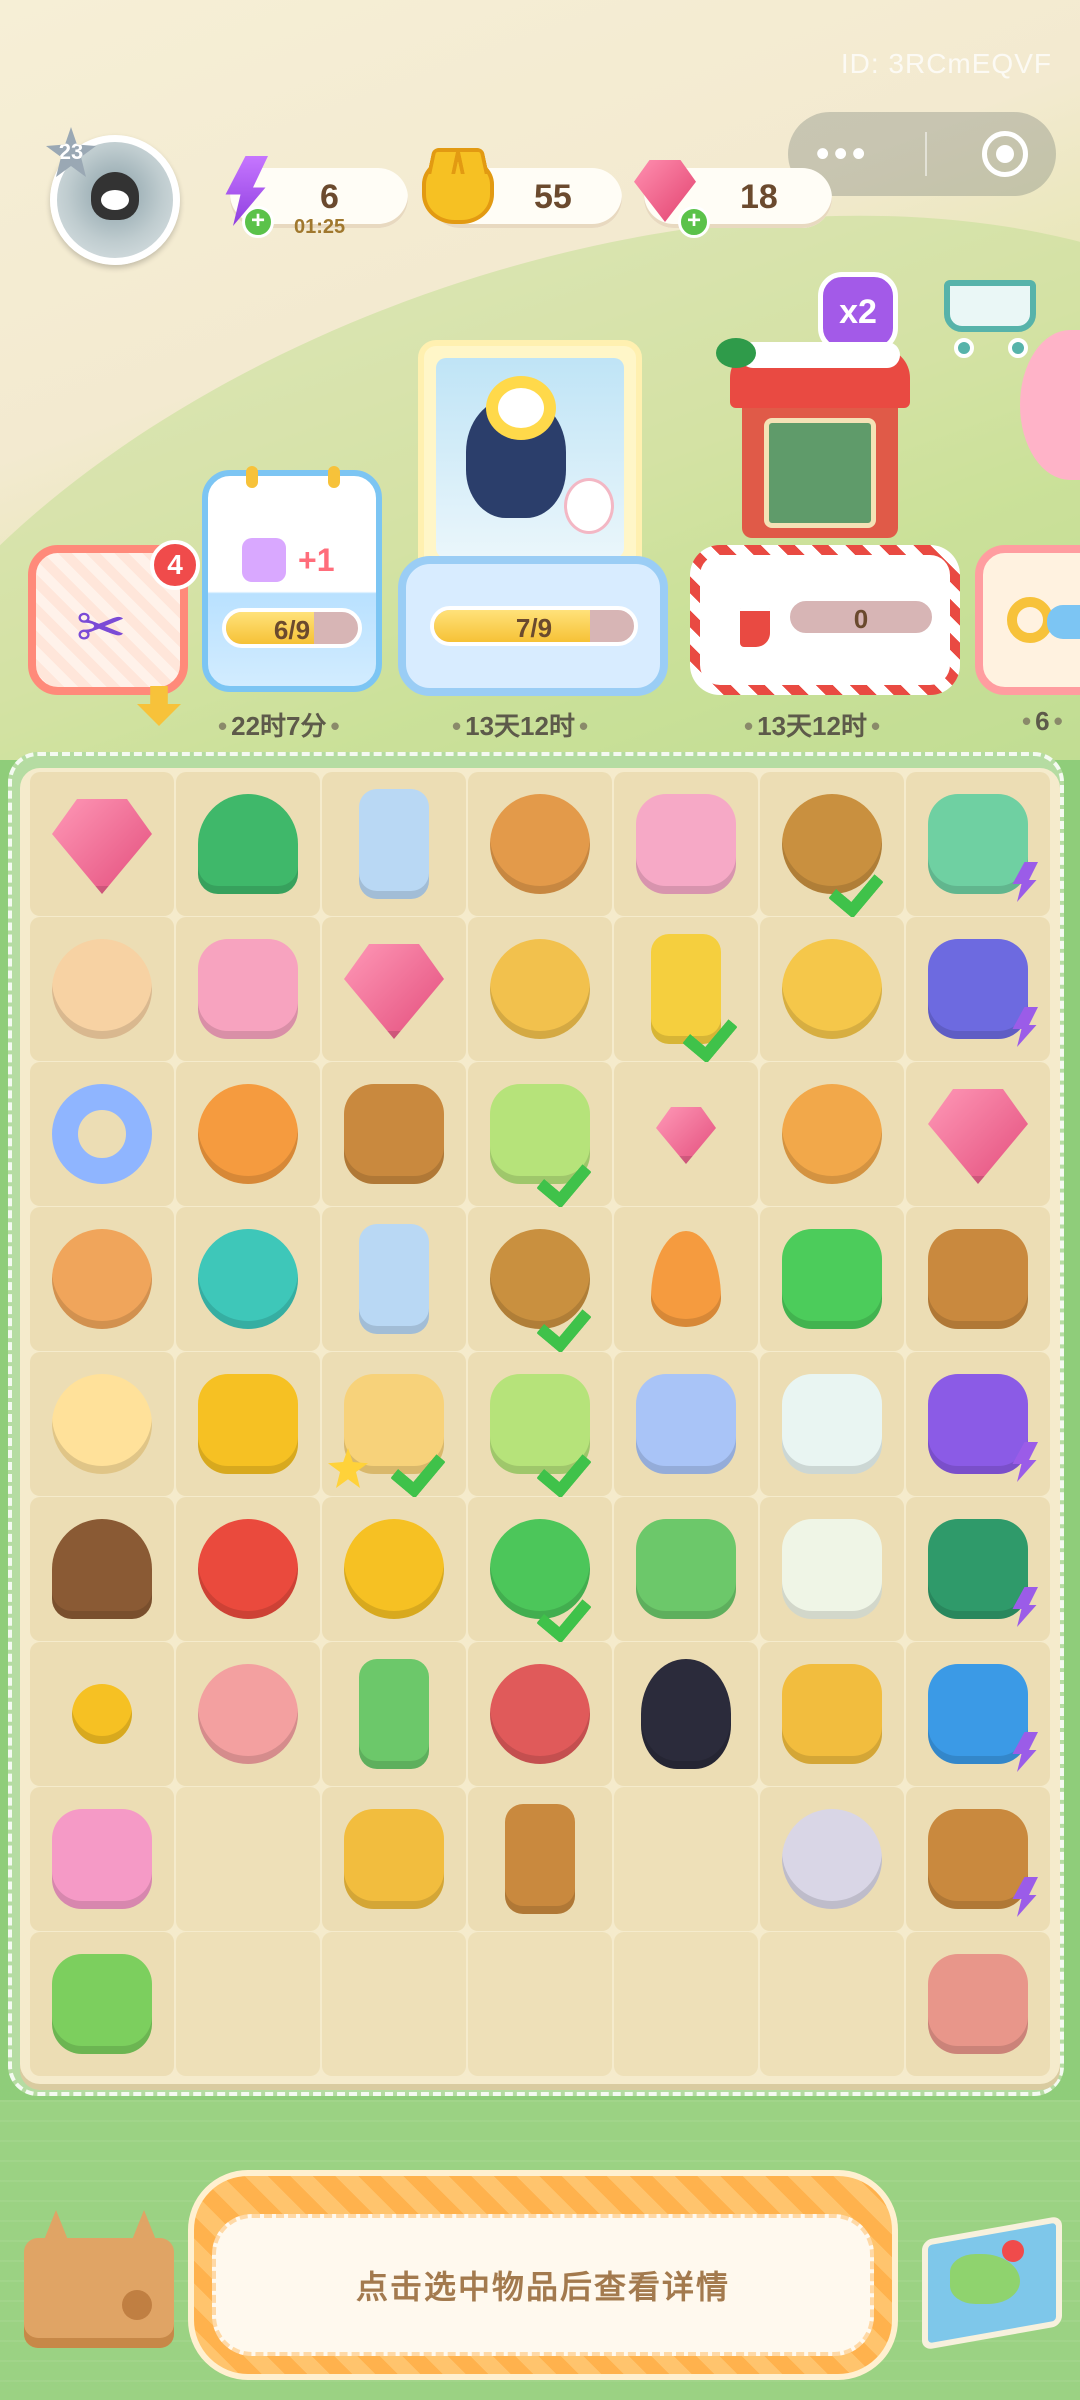 The image size is (1080, 2400). What do you see at coordinates (292, 579) in the screenshot?
I see `calendar-event-card: +1 6/9` at bounding box center [292, 579].